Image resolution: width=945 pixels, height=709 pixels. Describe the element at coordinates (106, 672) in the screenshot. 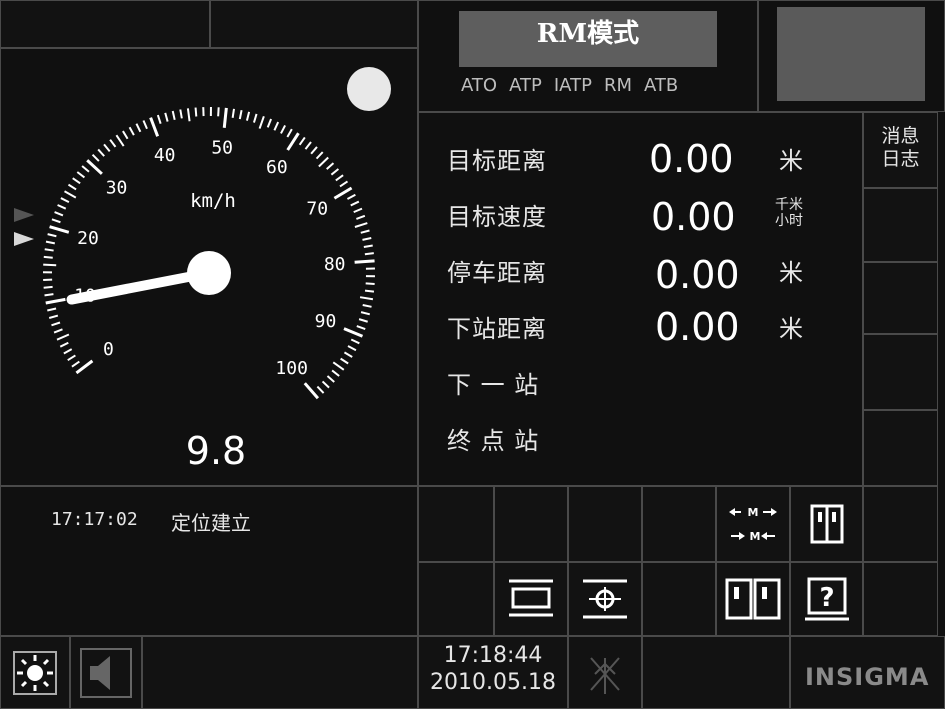

I see `volume-button` at that location.